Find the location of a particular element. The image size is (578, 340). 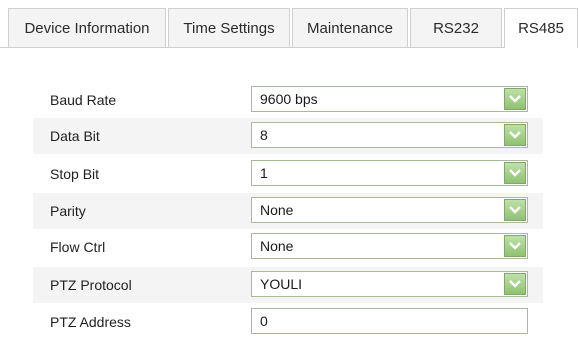

tab-device-information: Device Information is located at coordinates (87, 27).